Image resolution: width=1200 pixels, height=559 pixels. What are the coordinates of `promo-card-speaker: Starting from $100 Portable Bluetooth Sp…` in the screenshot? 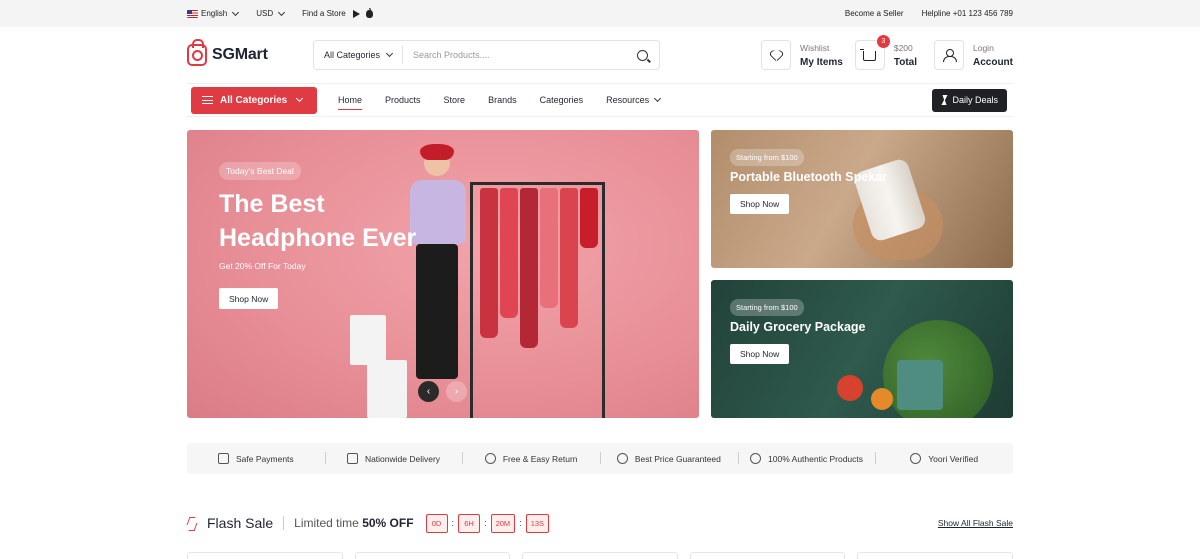 It's located at (862, 199).